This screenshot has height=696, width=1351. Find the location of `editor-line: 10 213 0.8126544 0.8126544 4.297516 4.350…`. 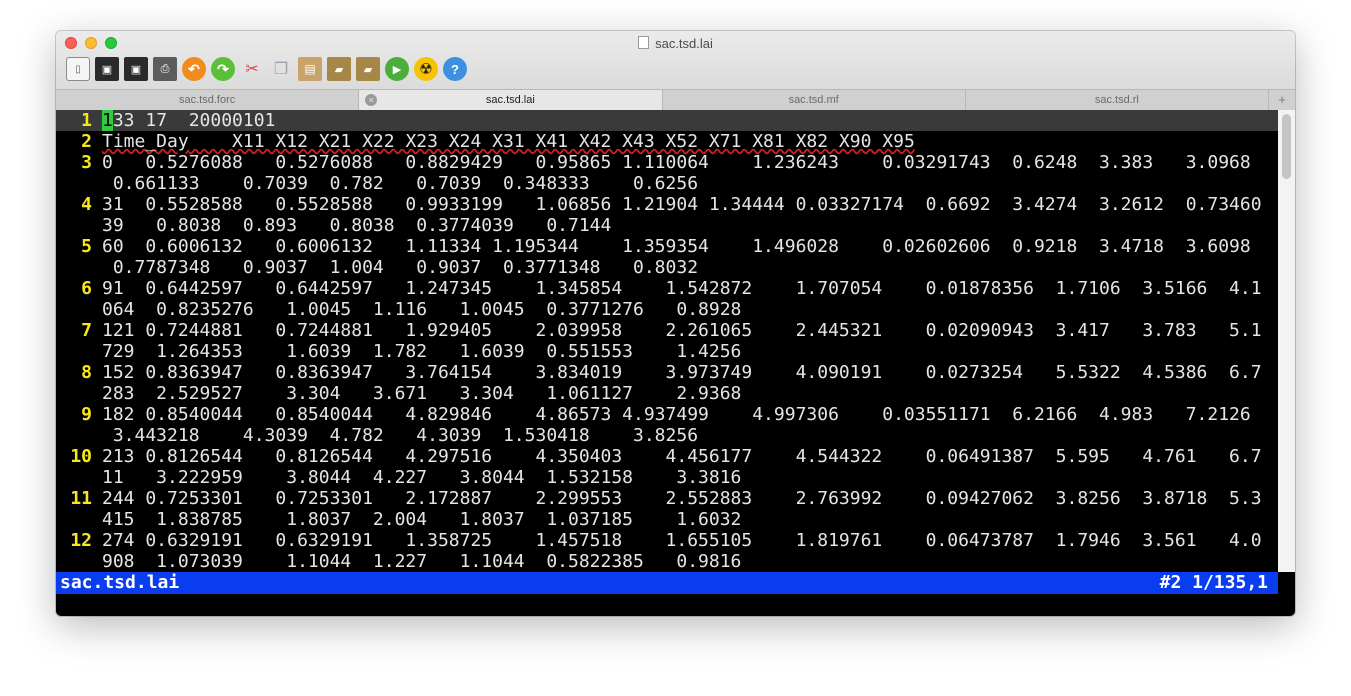

editor-line: 10 213 0.8126544 0.8126544 4.297516 4.350… is located at coordinates (659, 456).